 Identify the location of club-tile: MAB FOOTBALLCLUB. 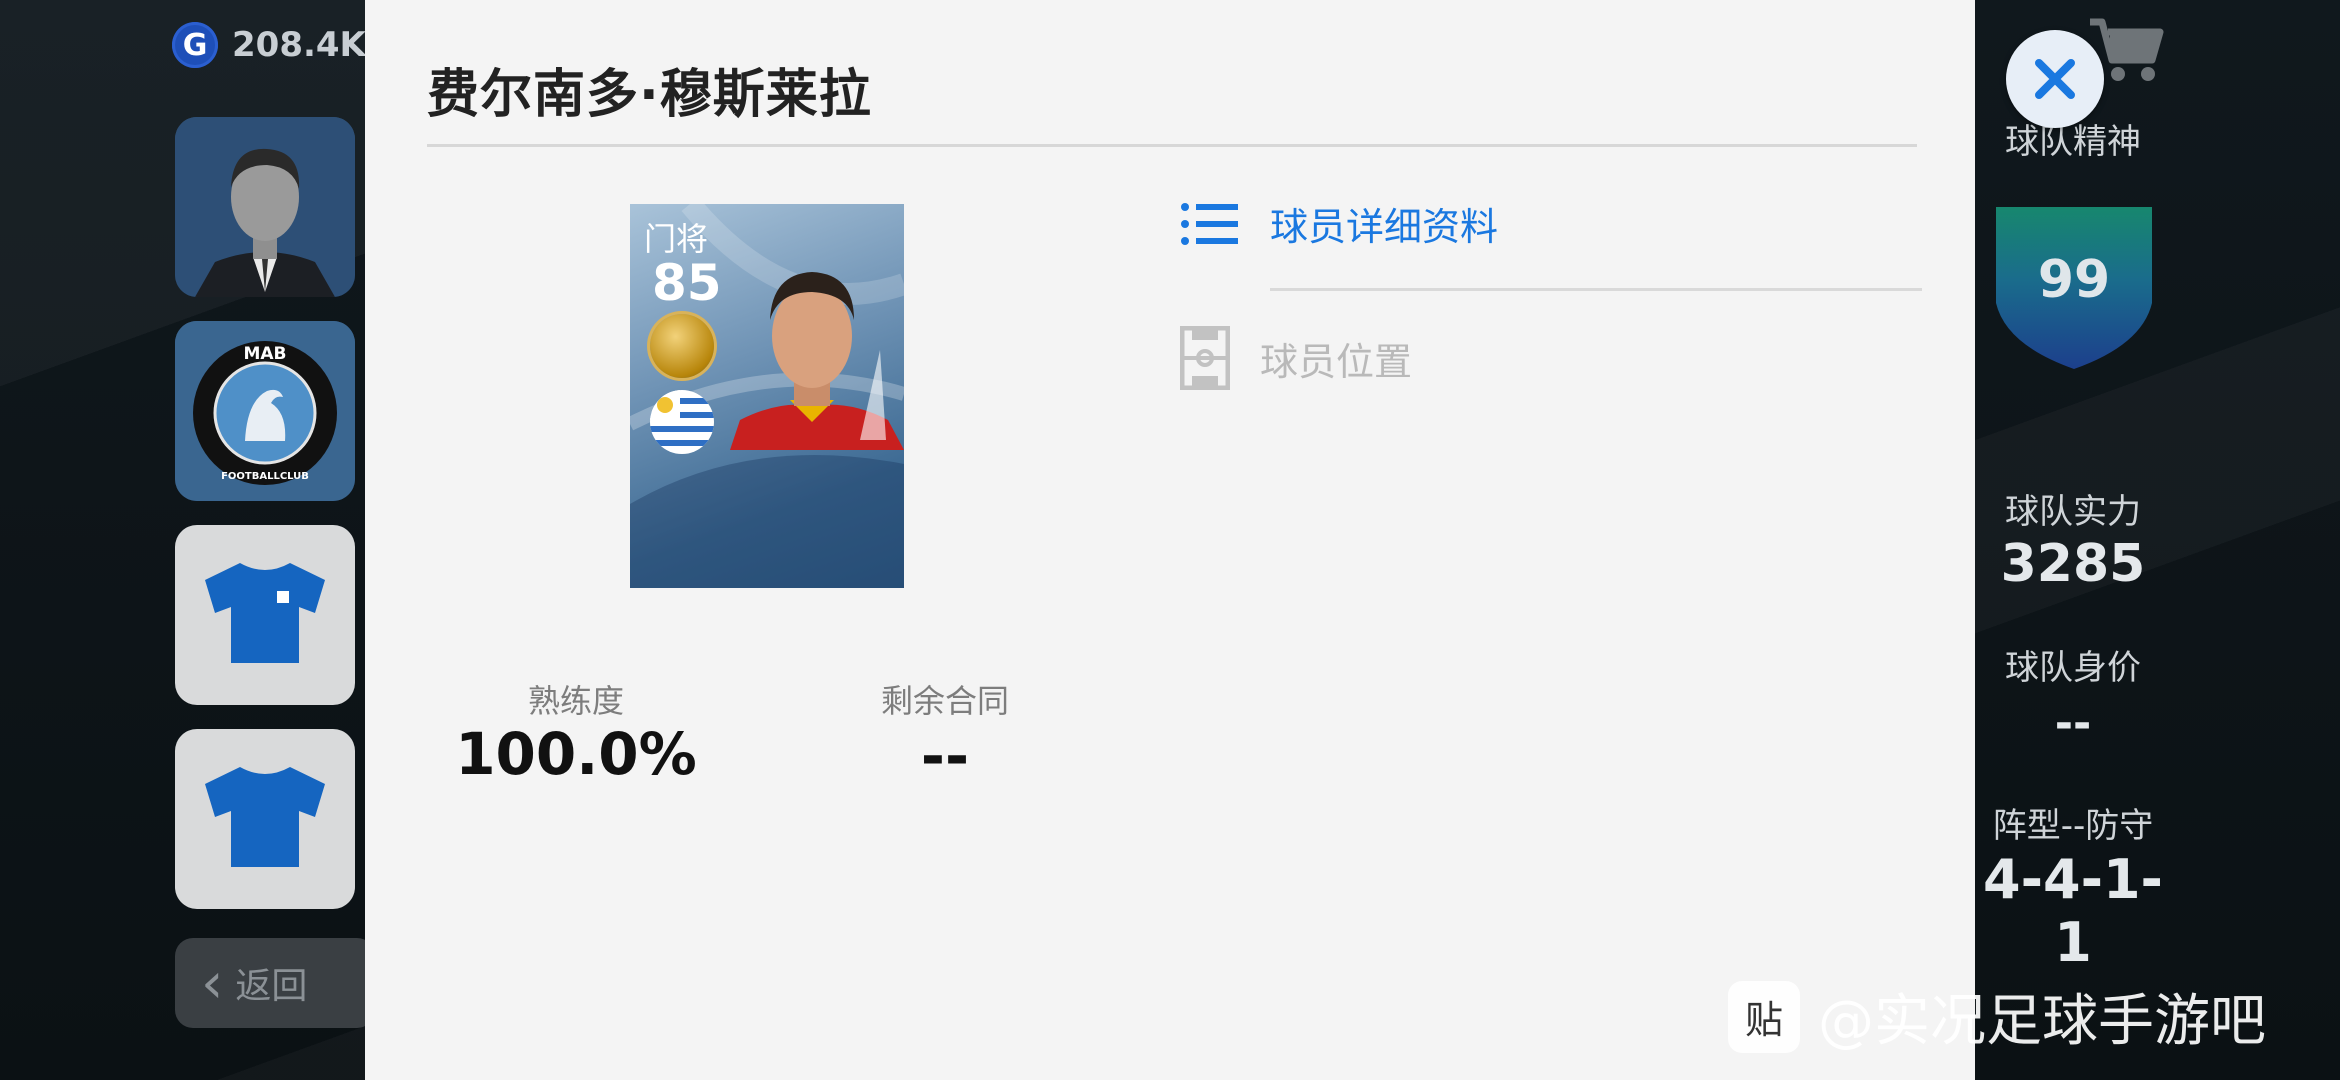
(265, 411).